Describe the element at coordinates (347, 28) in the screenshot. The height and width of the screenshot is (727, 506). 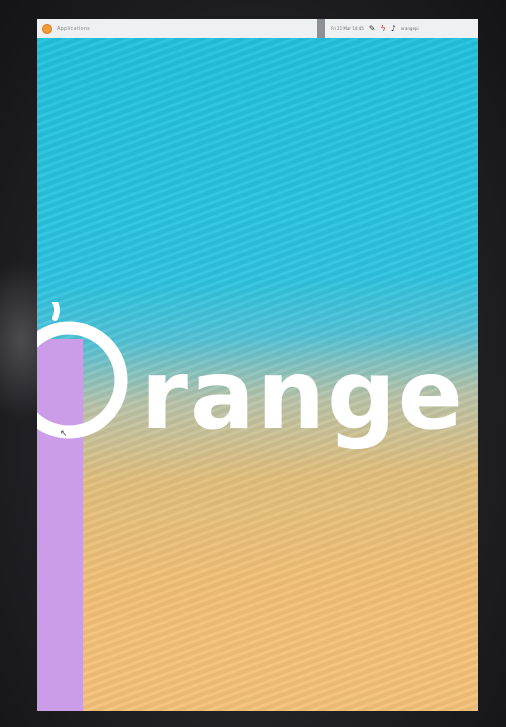
I see `clock: Fri 21 Mar 14:45` at that location.